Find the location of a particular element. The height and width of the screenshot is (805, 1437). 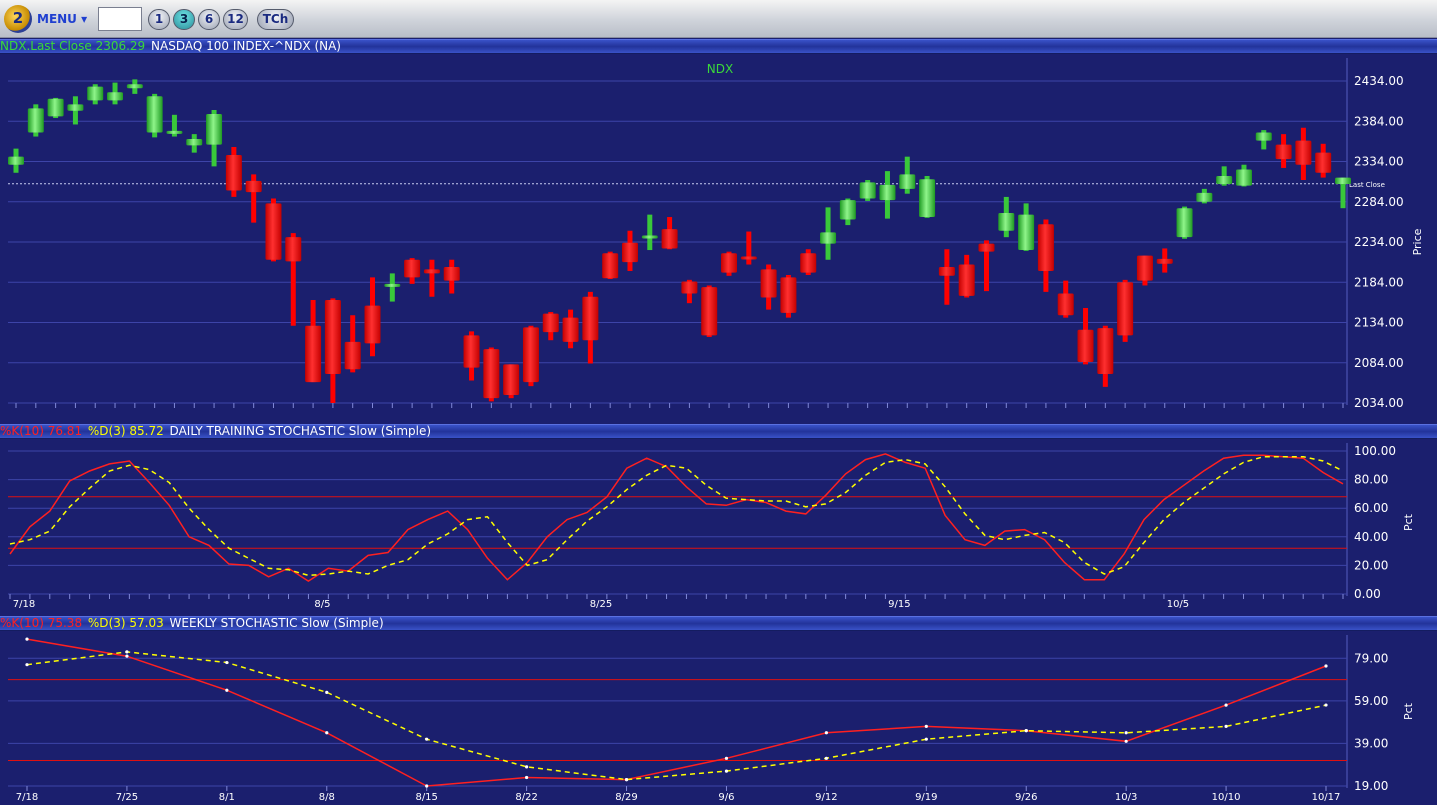

period-1-button: 1 is located at coordinates (159, 19).